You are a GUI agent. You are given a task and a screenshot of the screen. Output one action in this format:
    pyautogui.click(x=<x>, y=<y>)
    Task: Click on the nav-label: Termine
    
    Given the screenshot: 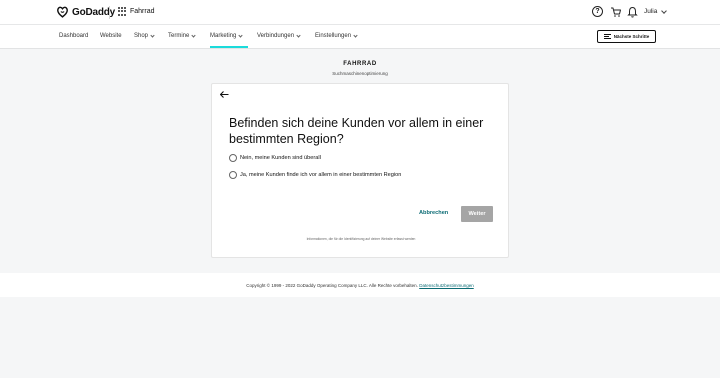 What is the action you would take?
    pyautogui.click(x=179, y=36)
    